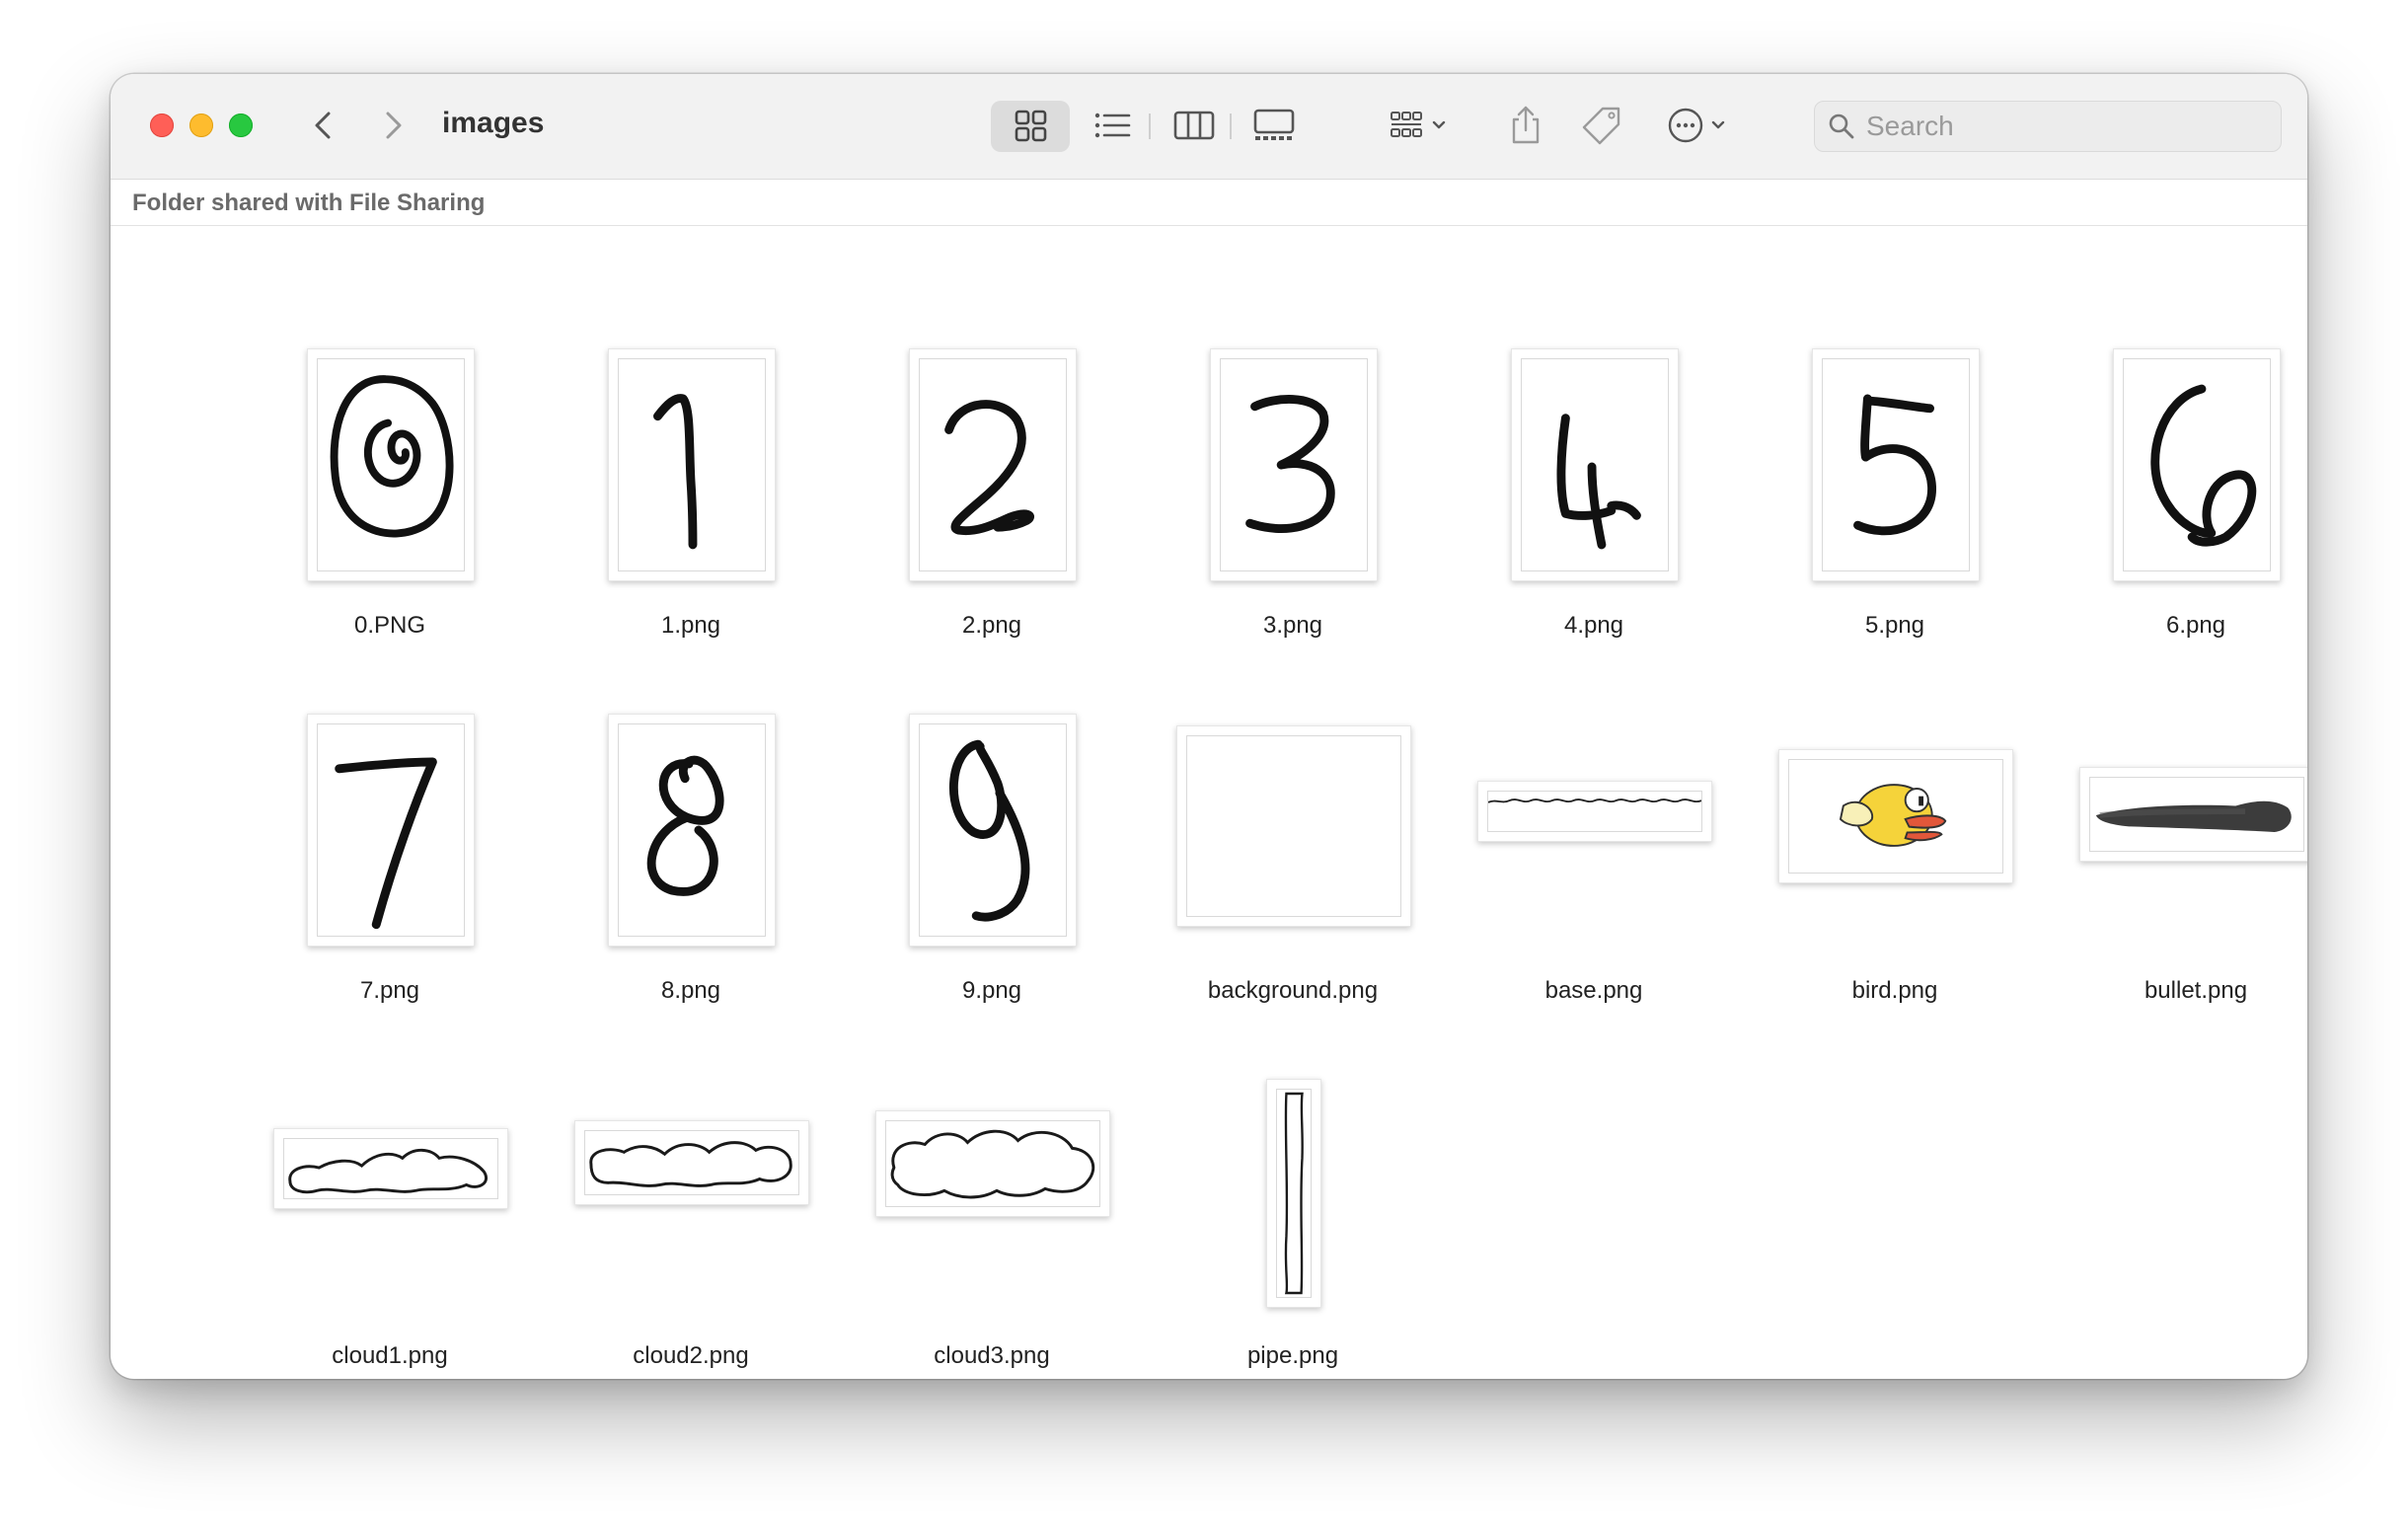 Image resolution: width=2408 pixels, height=1520 pixels. Describe the element at coordinates (309, 203) in the screenshot. I see `path-bar-text: Folder shared with File Sharing` at that location.